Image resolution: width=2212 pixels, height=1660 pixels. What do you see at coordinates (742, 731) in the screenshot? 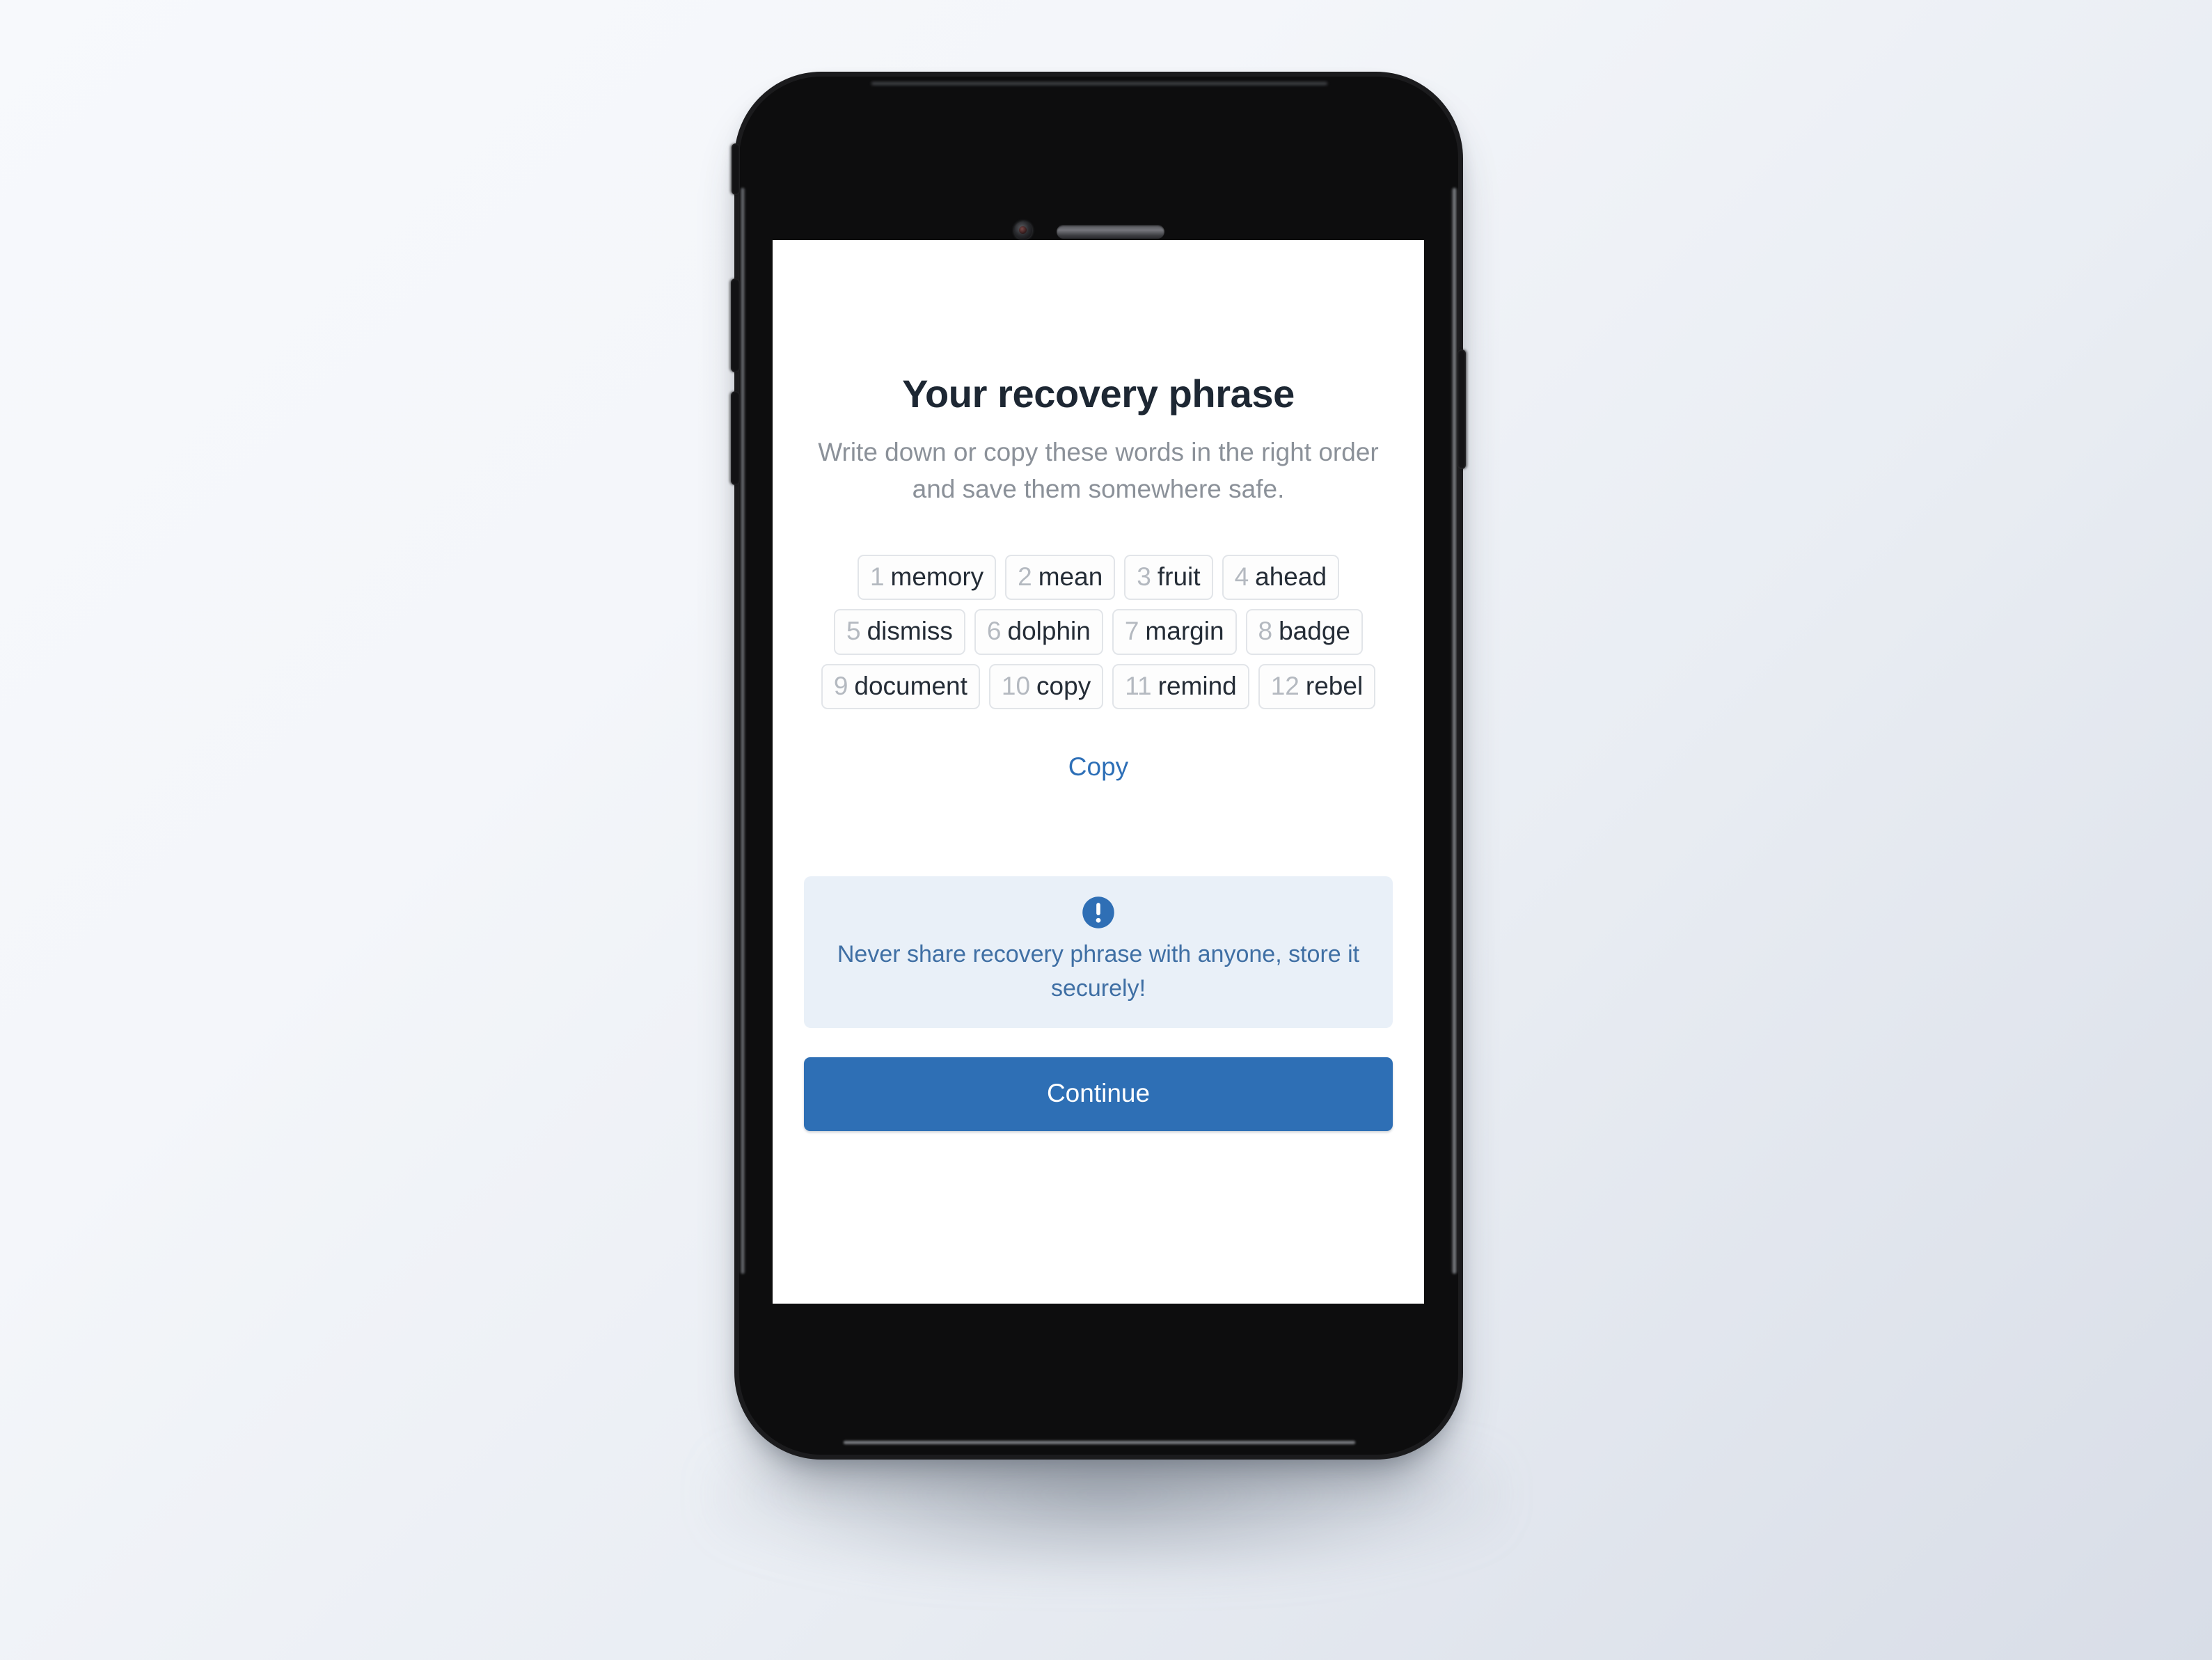
I see `frame-bevel-left` at bounding box center [742, 731].